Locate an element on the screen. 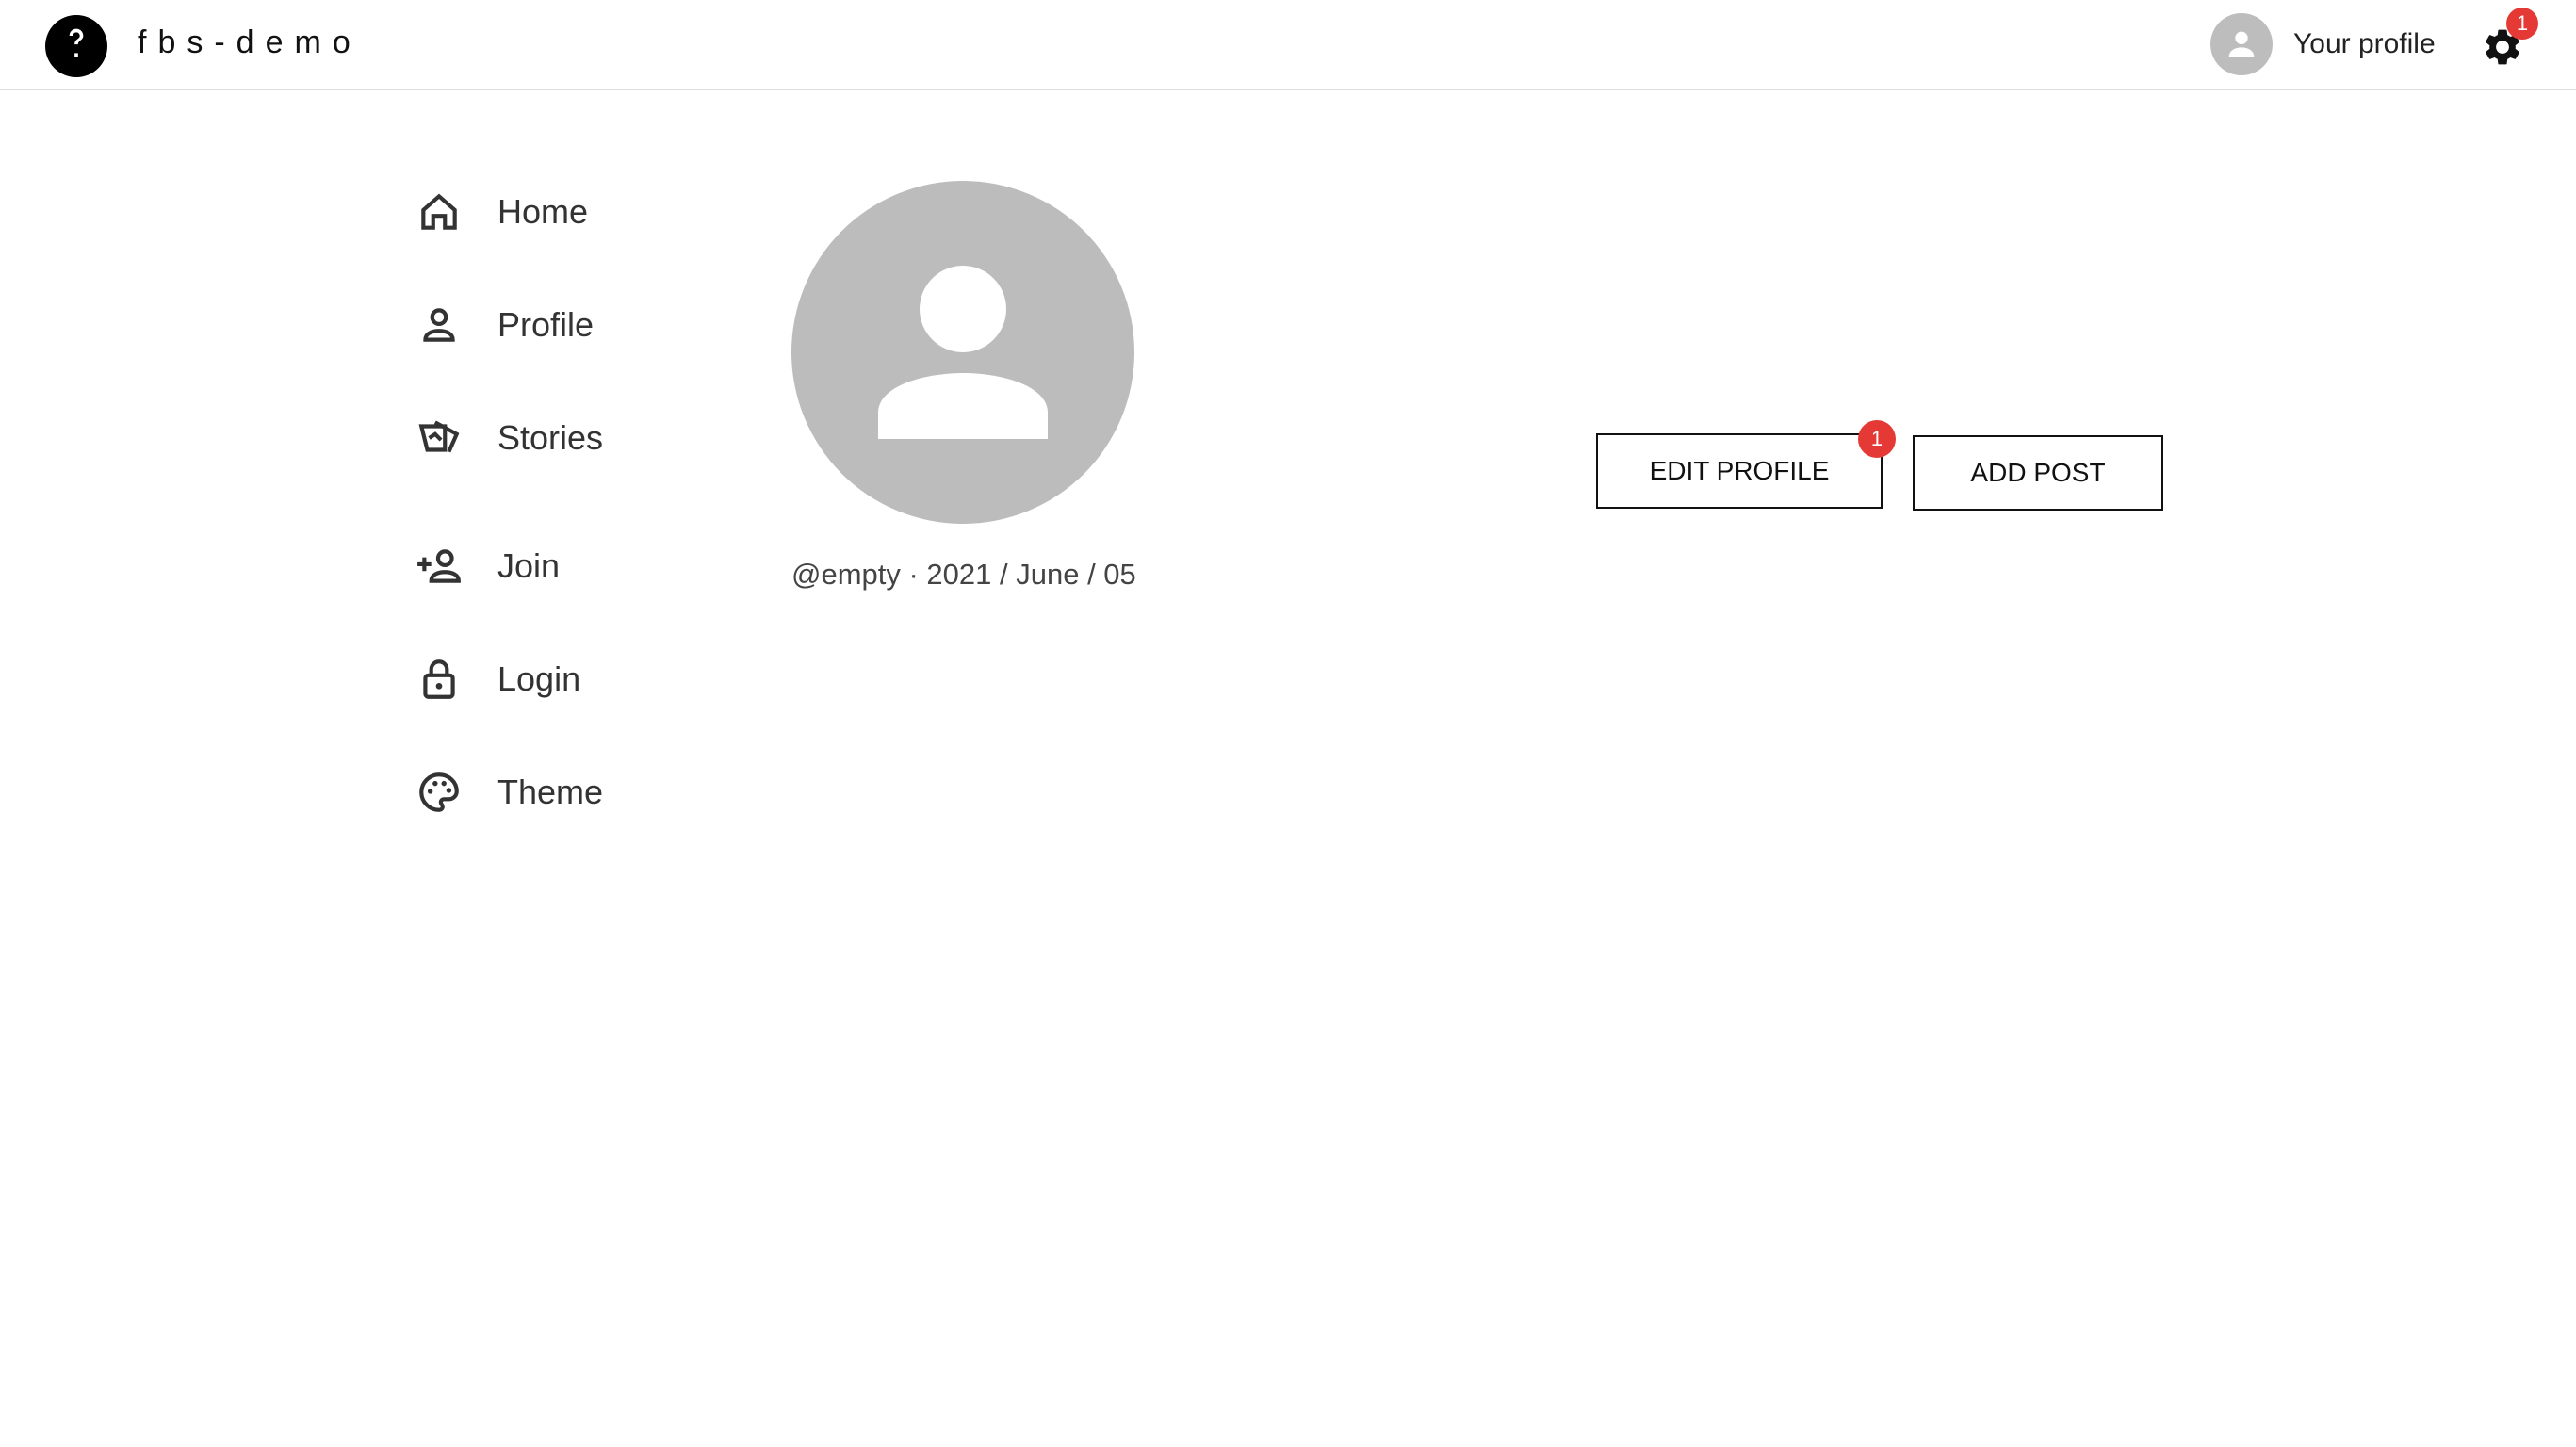 This screenshot has height=1447, width=2576. person-add-icon is located at coordinates (439, 566).